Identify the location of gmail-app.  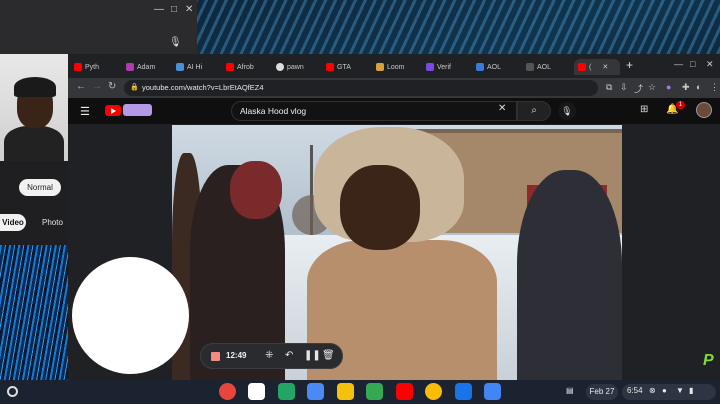
(256, 391).